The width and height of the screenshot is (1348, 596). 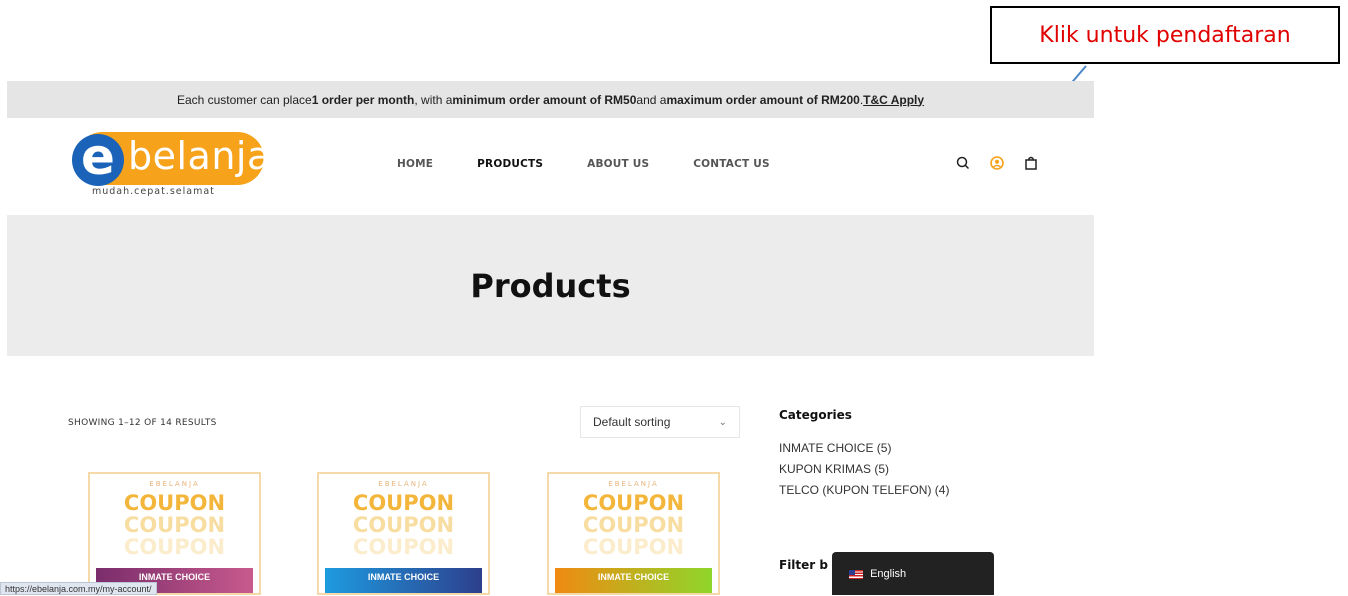 What do you see at coordinates (913, 573) in the screenshot?
I see `language-switcher: English` at bounding box center [913, 573].